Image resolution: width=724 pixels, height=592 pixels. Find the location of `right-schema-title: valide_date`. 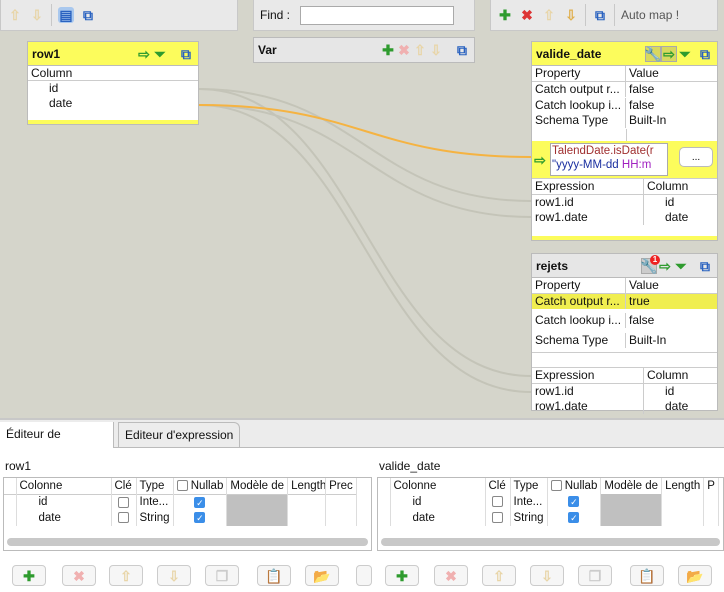

right-schema-title: valide_date is located at coordinates (410, 466).